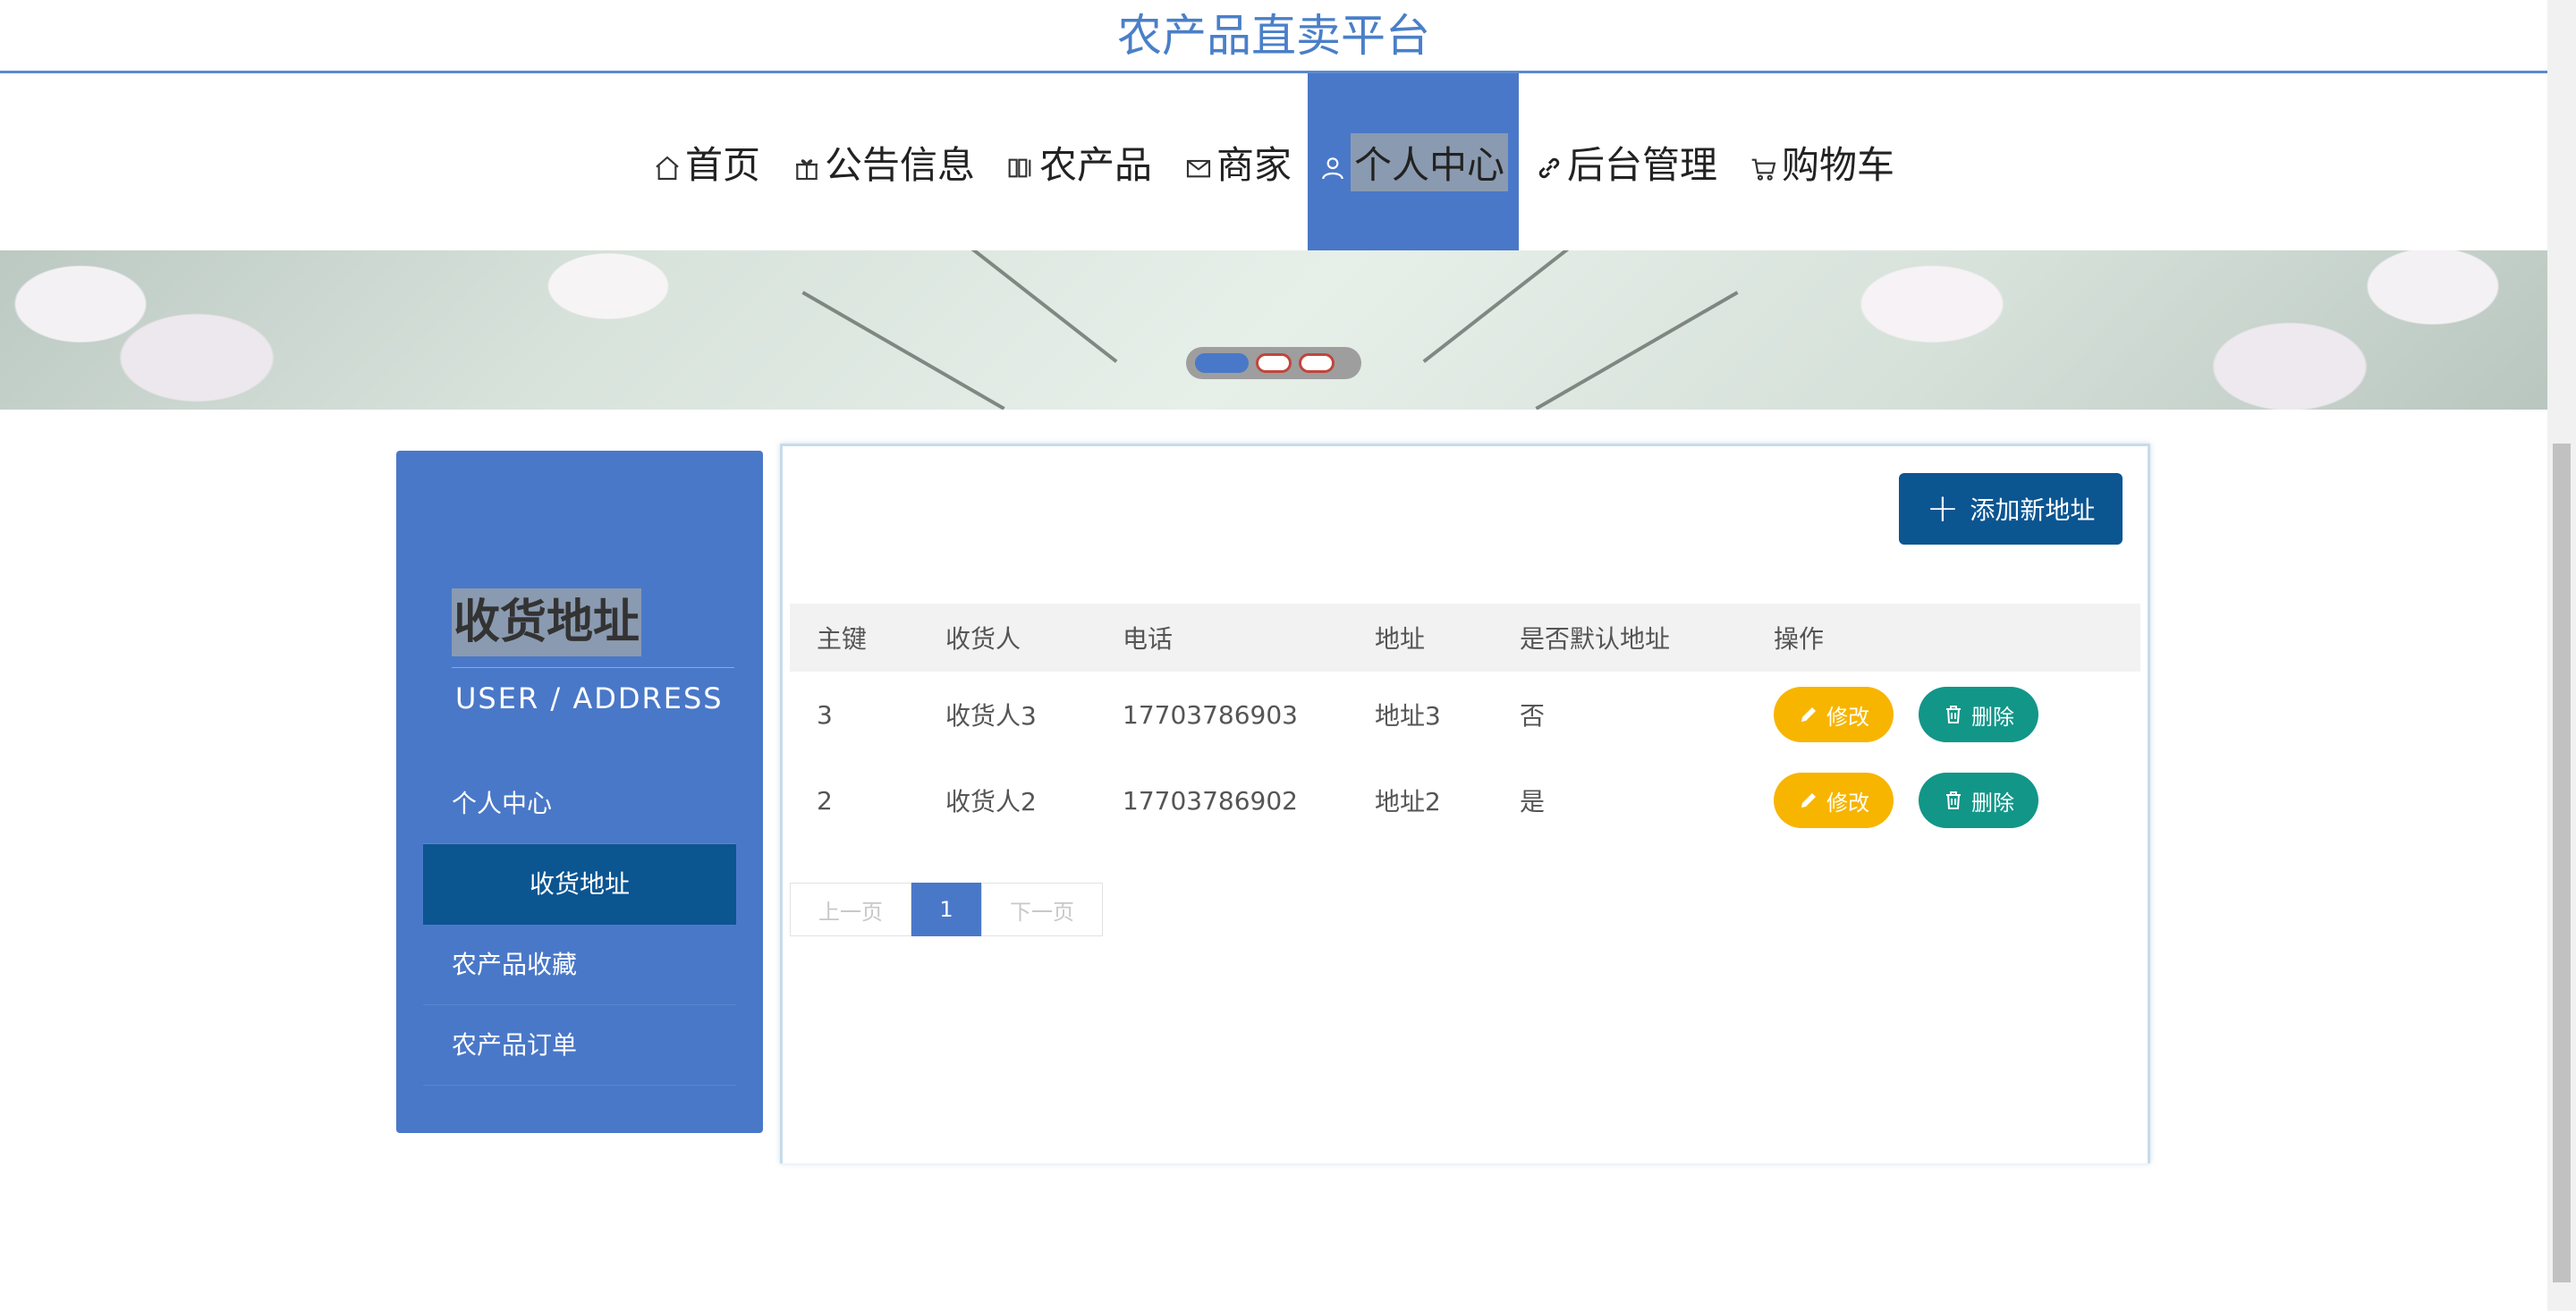 This screenshot has width=2576, height=1311. I want to click on sidebar-item-personal-center: 个人中心, so click(579, 804).